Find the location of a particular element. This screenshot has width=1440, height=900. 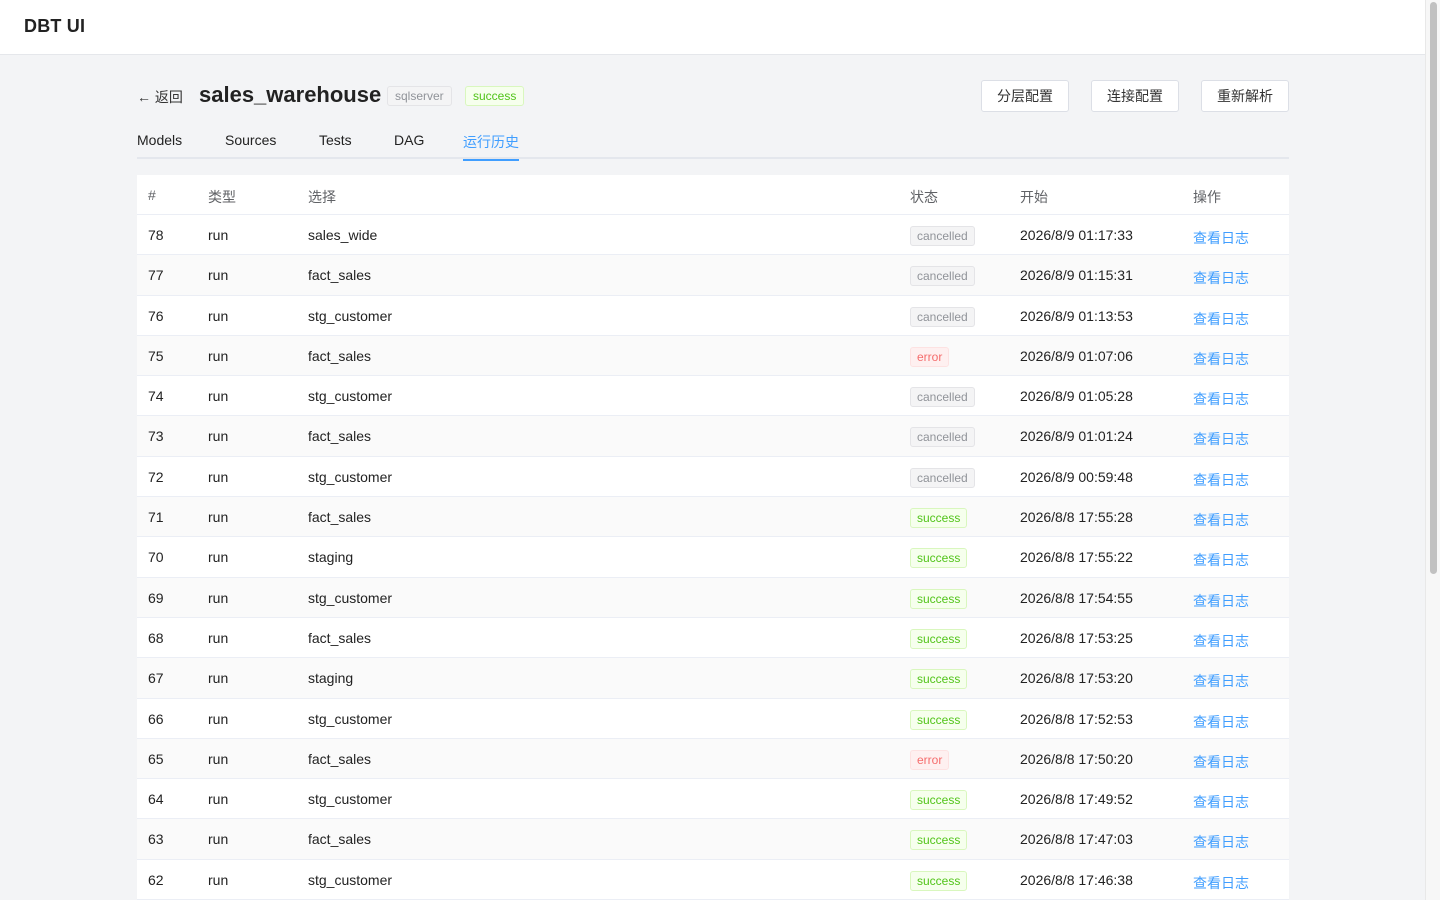

run-status-badge: error is located at coordinates (930, 356).